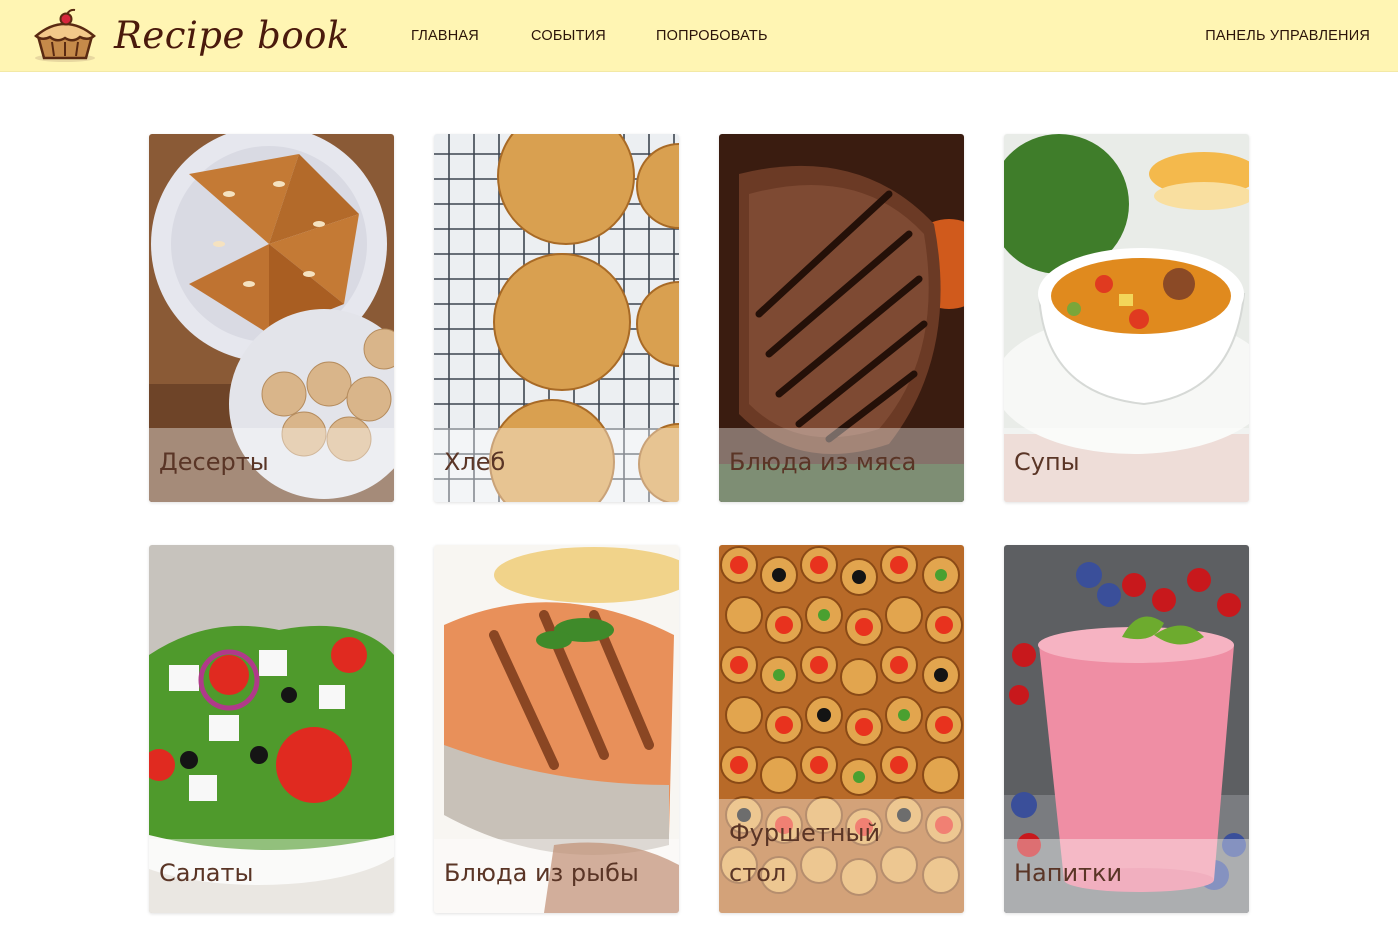 The width and height of the screenshot is (1398, 932). Describe the element at coordinates (805, 853) in the screenshot. I see `category-label: Фуршетный стол` at that location.